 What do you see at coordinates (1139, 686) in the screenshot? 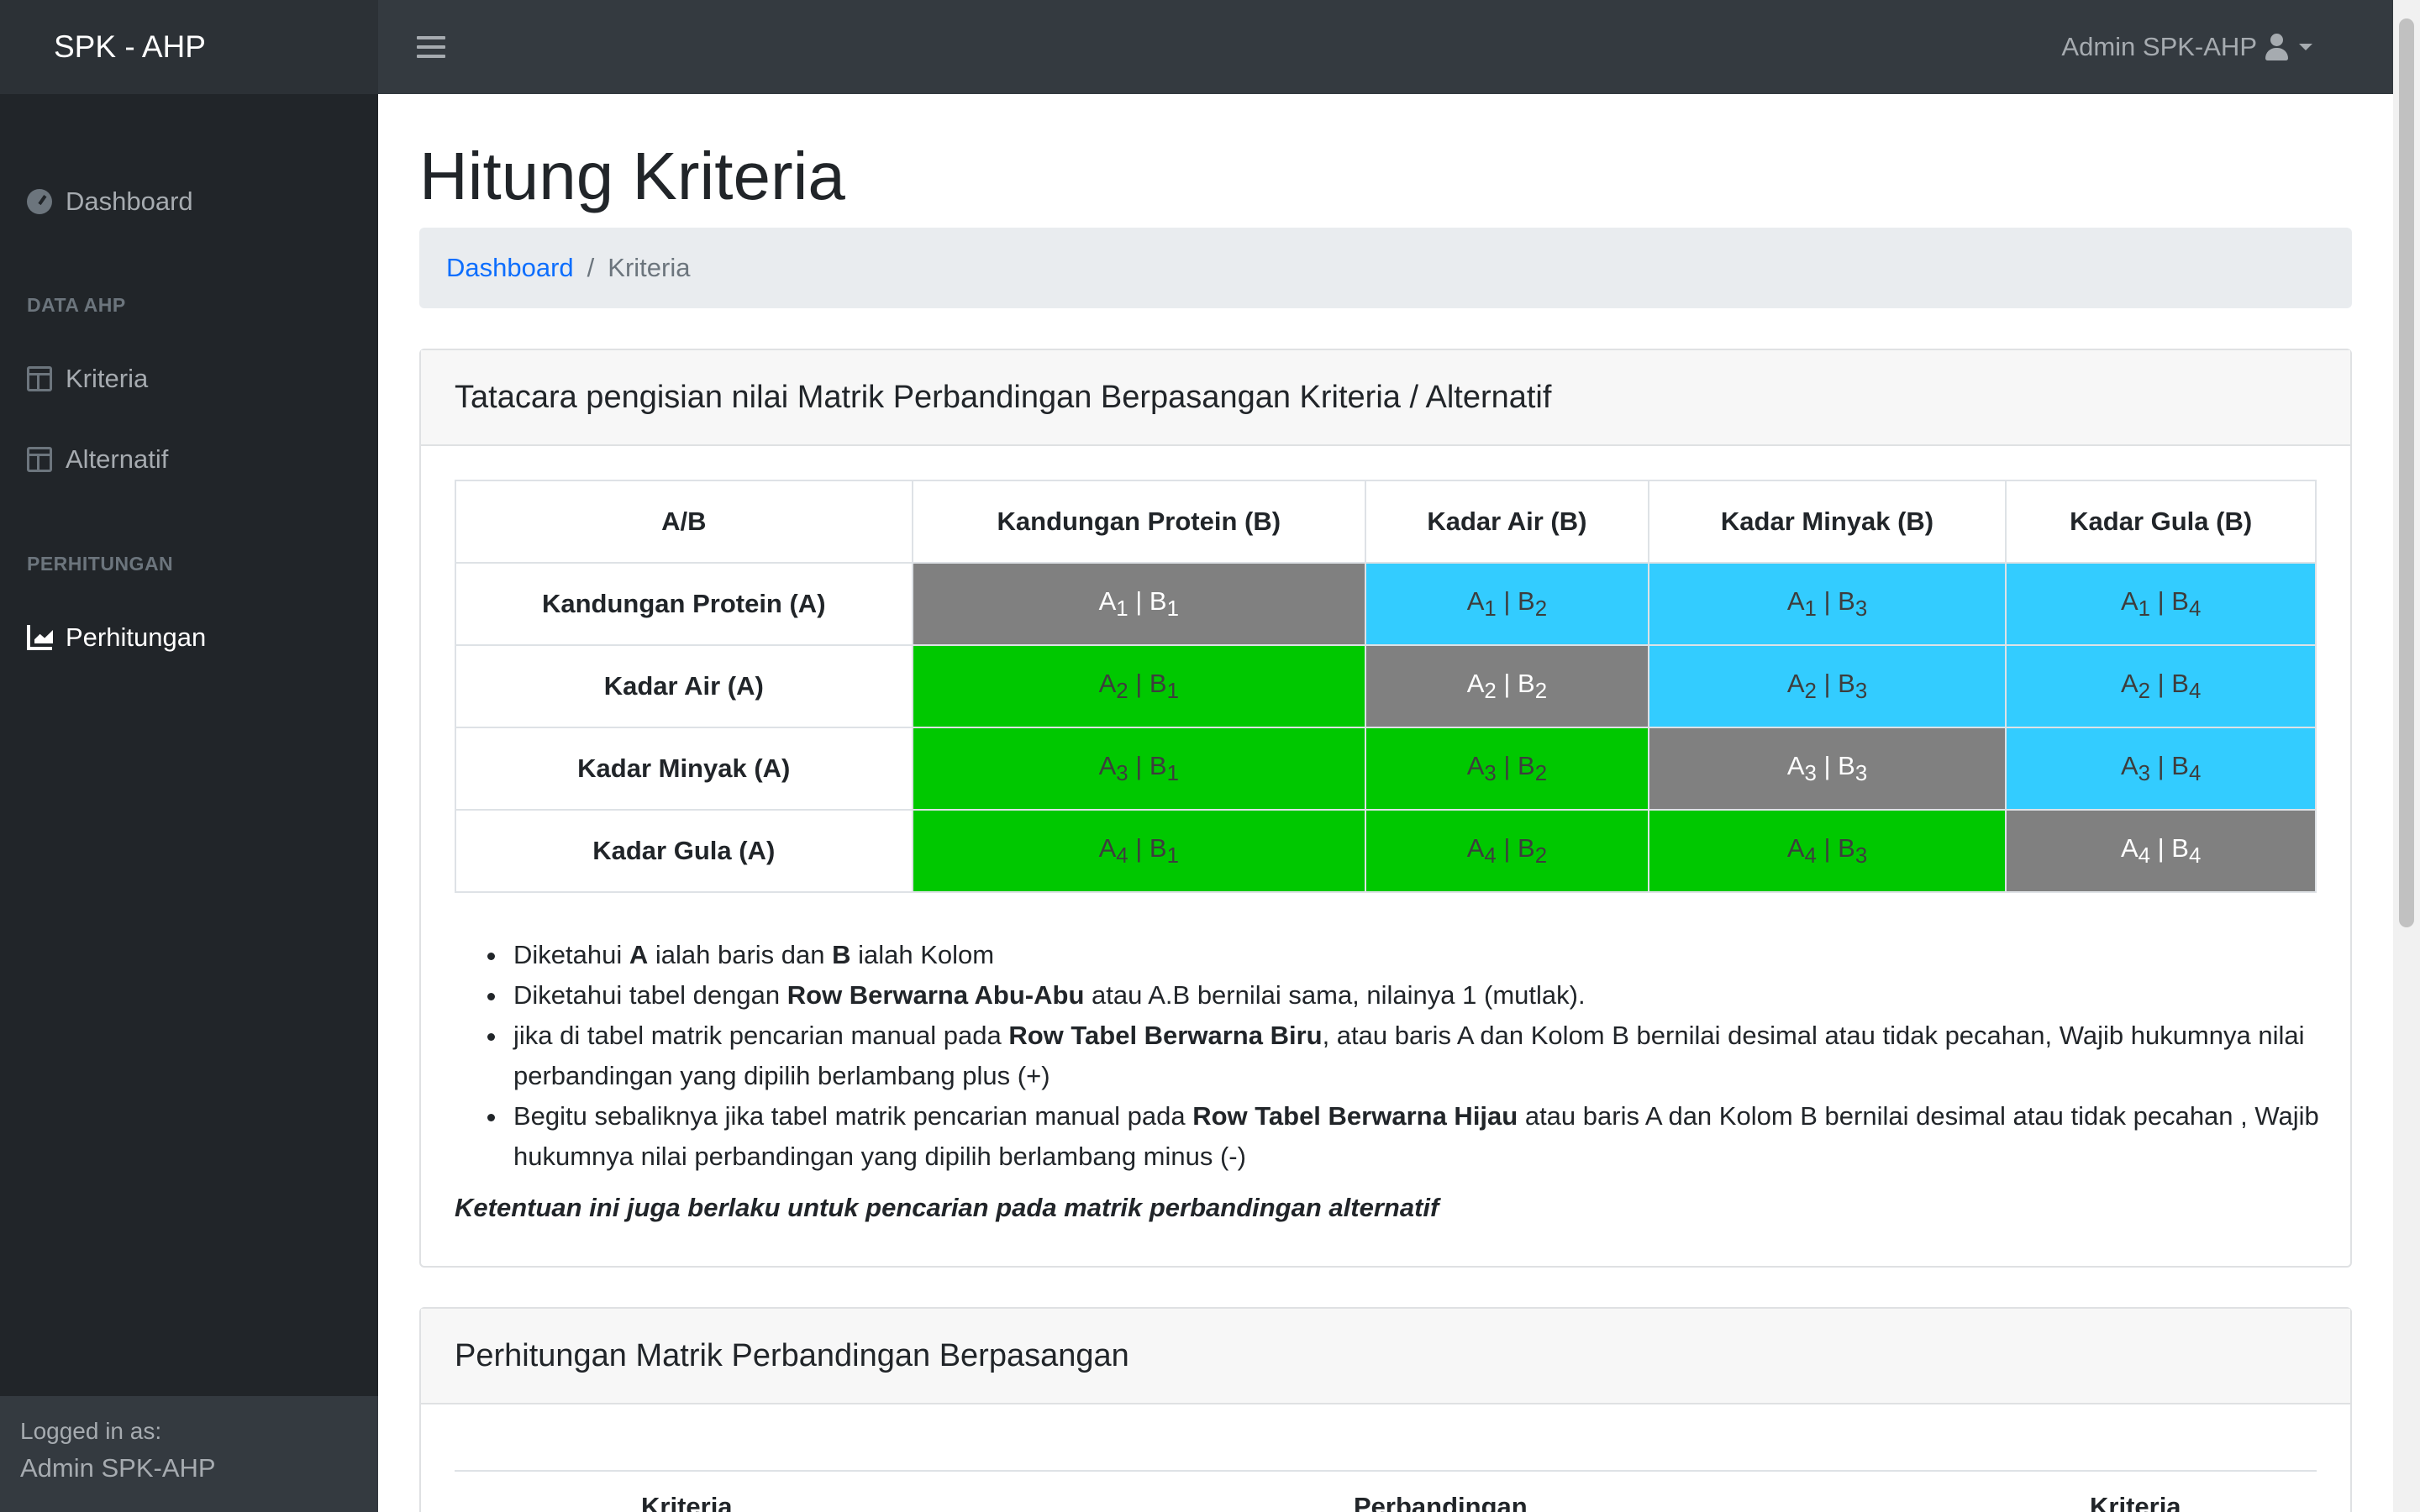
I see `matrix-cell: A2 | B1` at bounding box center [1139, 686].